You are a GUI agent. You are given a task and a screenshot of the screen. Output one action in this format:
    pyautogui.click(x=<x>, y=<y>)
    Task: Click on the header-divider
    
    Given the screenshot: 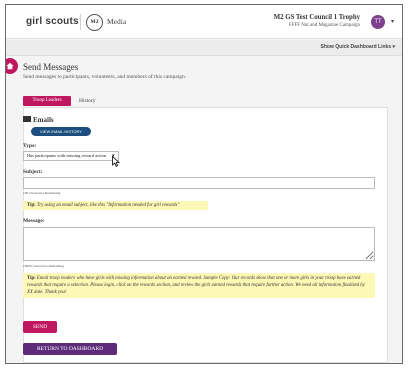 What is the action you would take?
    pyautogui.click(x=80, y=22)
    